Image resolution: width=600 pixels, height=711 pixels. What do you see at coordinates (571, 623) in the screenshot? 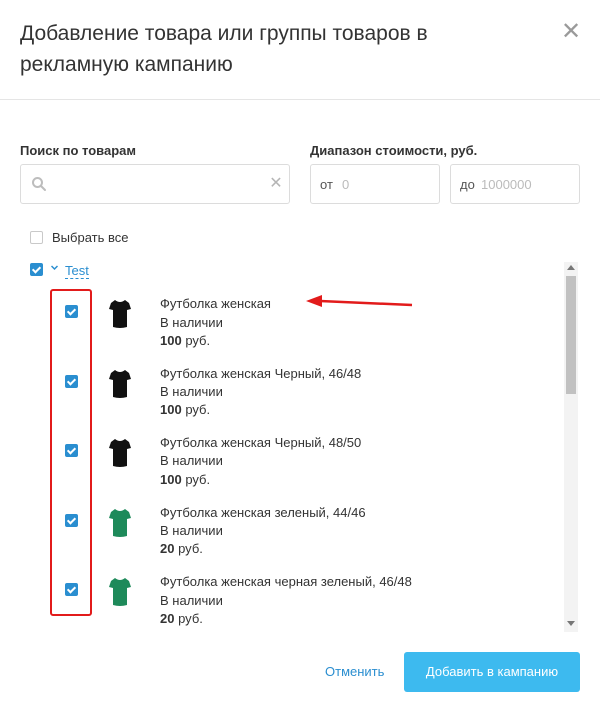
I see `scroll-down-icon` at bounding box center [571, 623].